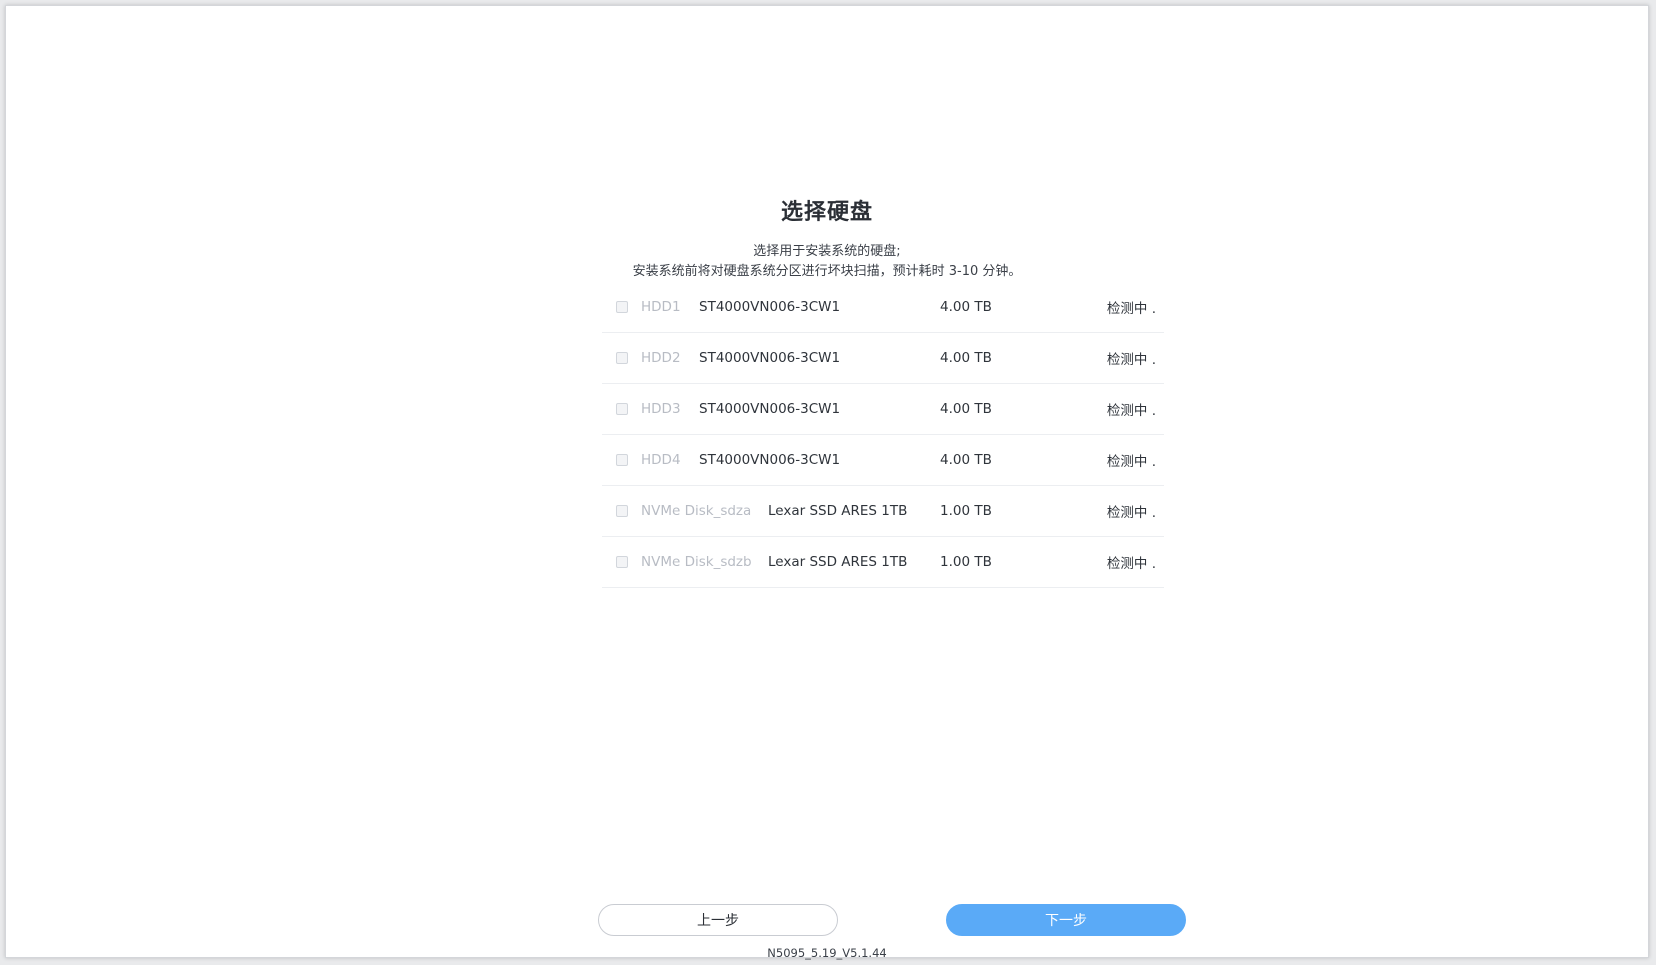  What do you see at coordinates (661, 358) in the screenshot?
I see `disk-name: HDD2` at bounding box center [661, 358].